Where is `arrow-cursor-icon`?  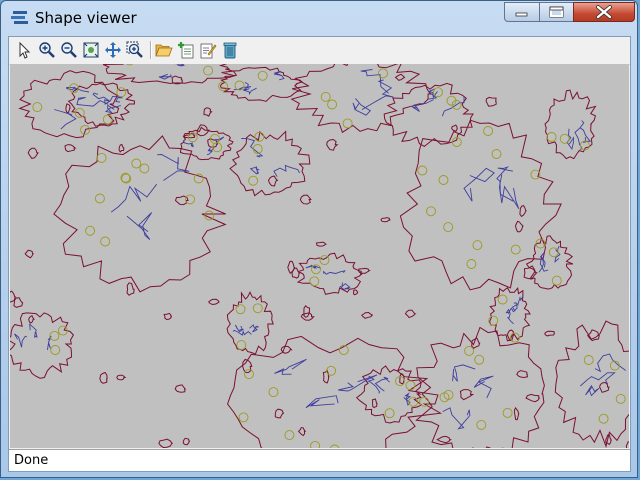
arrow-cursor-icon is located at coordinates (25, 50).